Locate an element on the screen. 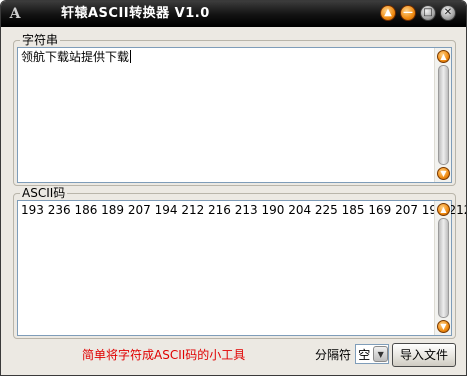  title-bar: A 轩辕ASCII转换器 V1.0 ▲ — □ ✕ is located at coordinates (233, 14).